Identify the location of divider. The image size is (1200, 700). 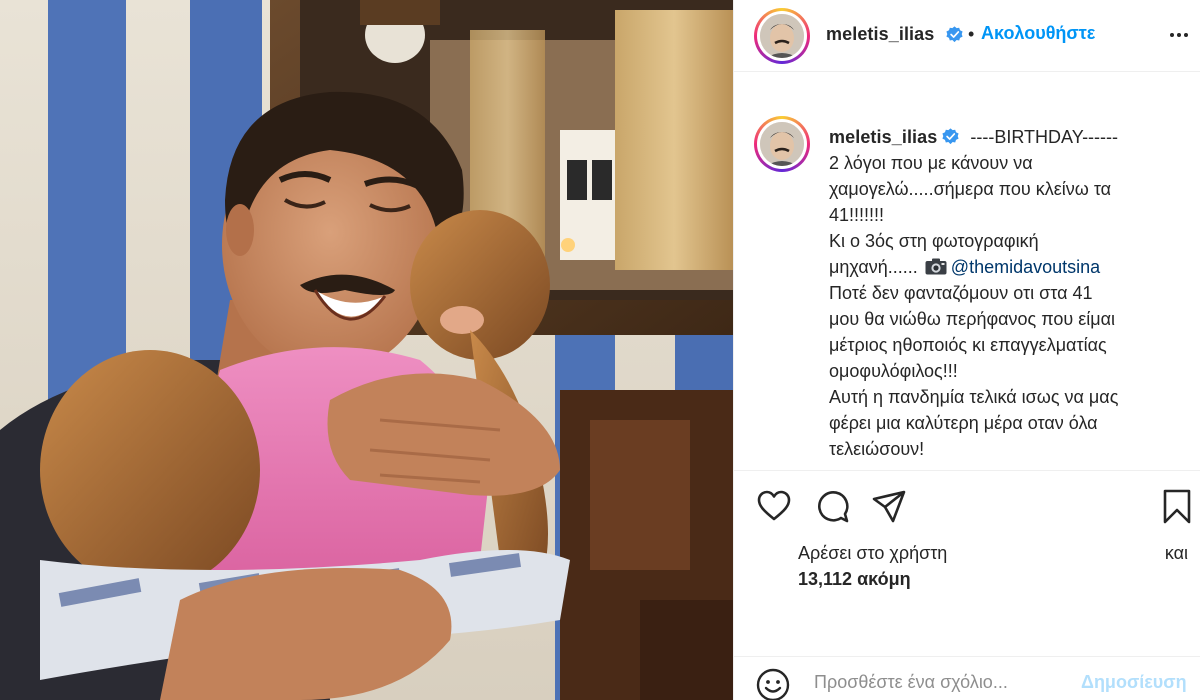
(967, 470).